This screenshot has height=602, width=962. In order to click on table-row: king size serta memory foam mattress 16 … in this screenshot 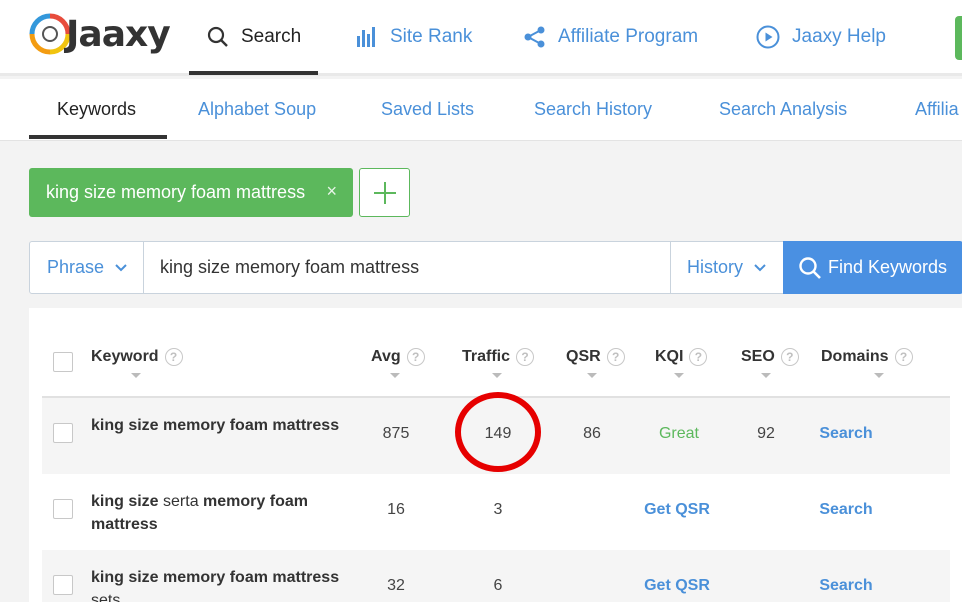, I will do `click(496, 512)`.